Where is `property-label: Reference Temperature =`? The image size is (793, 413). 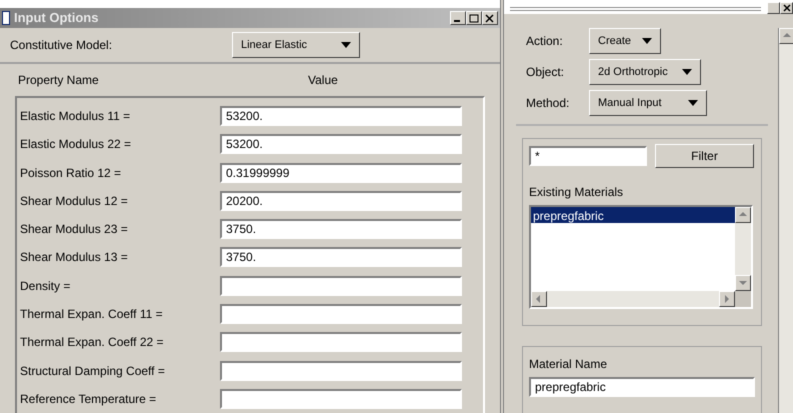
property-label: Reference Temperature = is located at coordinates (88, 399).